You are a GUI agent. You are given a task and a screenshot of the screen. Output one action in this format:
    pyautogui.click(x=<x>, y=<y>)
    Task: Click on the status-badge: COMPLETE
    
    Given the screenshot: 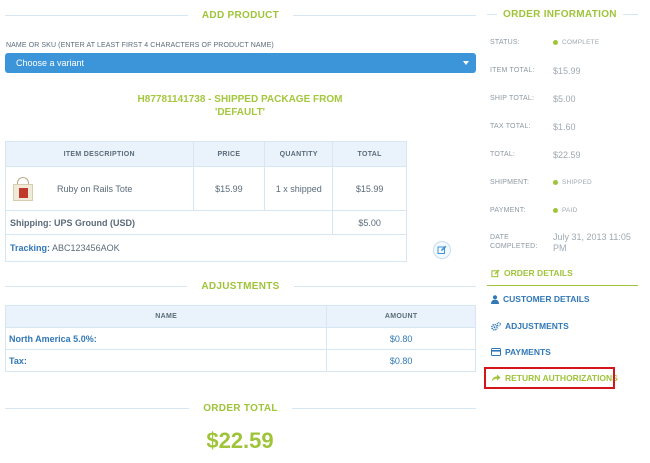 What is the action you would take?
    pyautogui.click(x=576, y=42)
    